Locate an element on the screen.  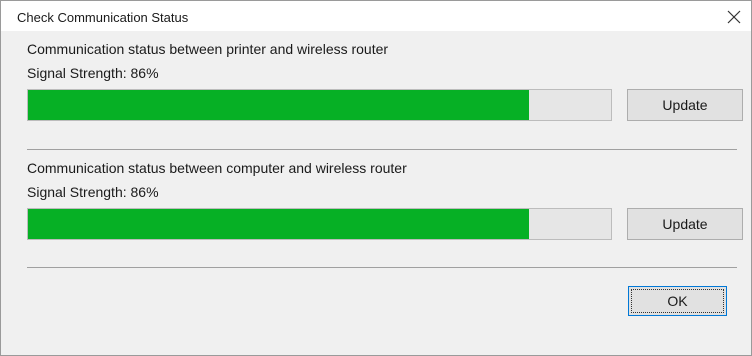
window-title: Check Communication Status is located at coordinates (103, 17).